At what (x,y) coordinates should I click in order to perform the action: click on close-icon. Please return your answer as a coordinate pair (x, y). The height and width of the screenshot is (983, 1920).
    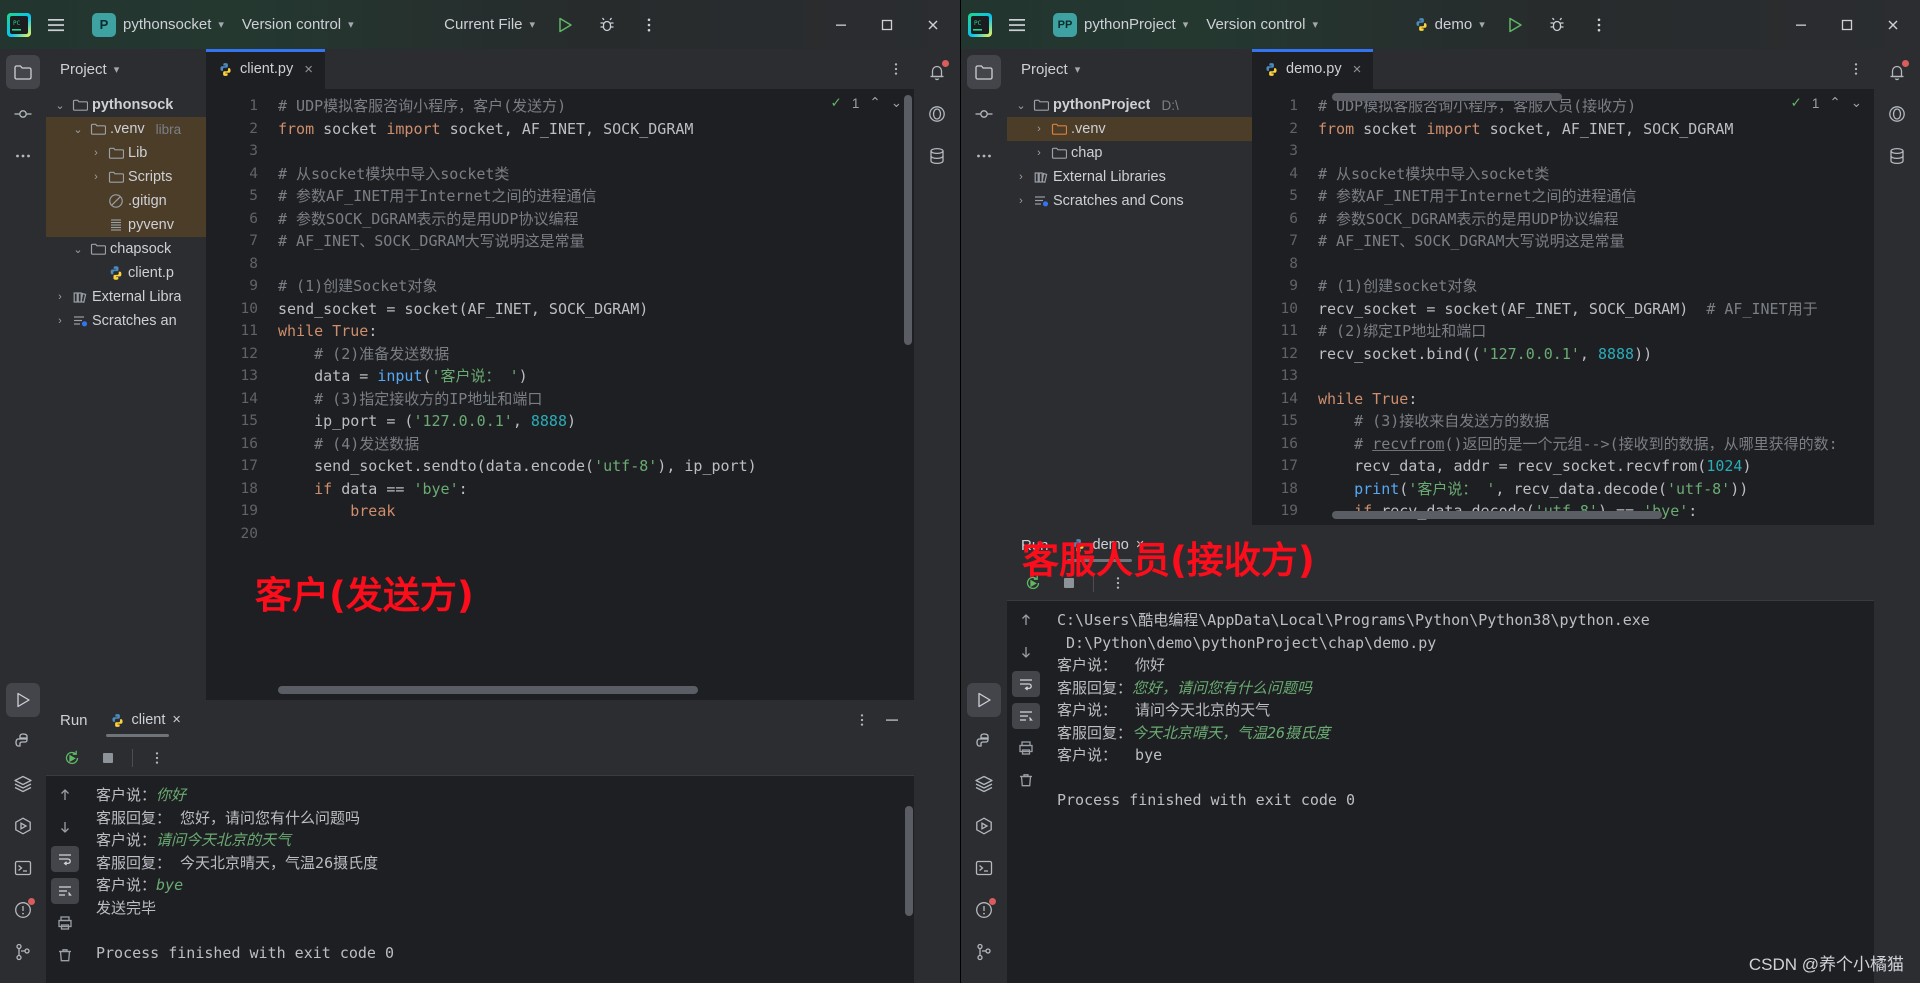
    Looking at the image, I should click on (1893, 25).